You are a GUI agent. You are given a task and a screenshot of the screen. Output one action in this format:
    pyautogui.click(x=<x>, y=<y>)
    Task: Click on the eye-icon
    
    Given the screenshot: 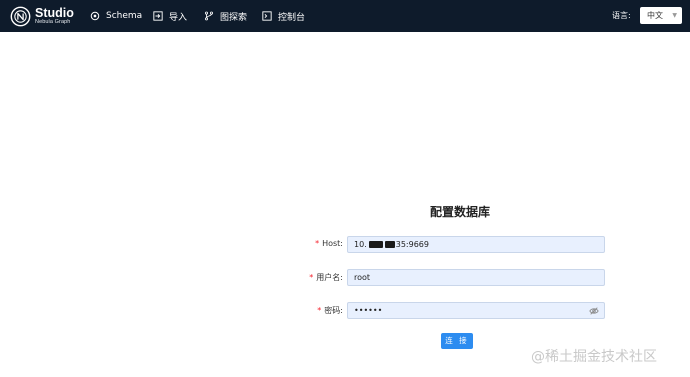 What is the action you would take?
    pyautogui.click(x=594, y=311)
    